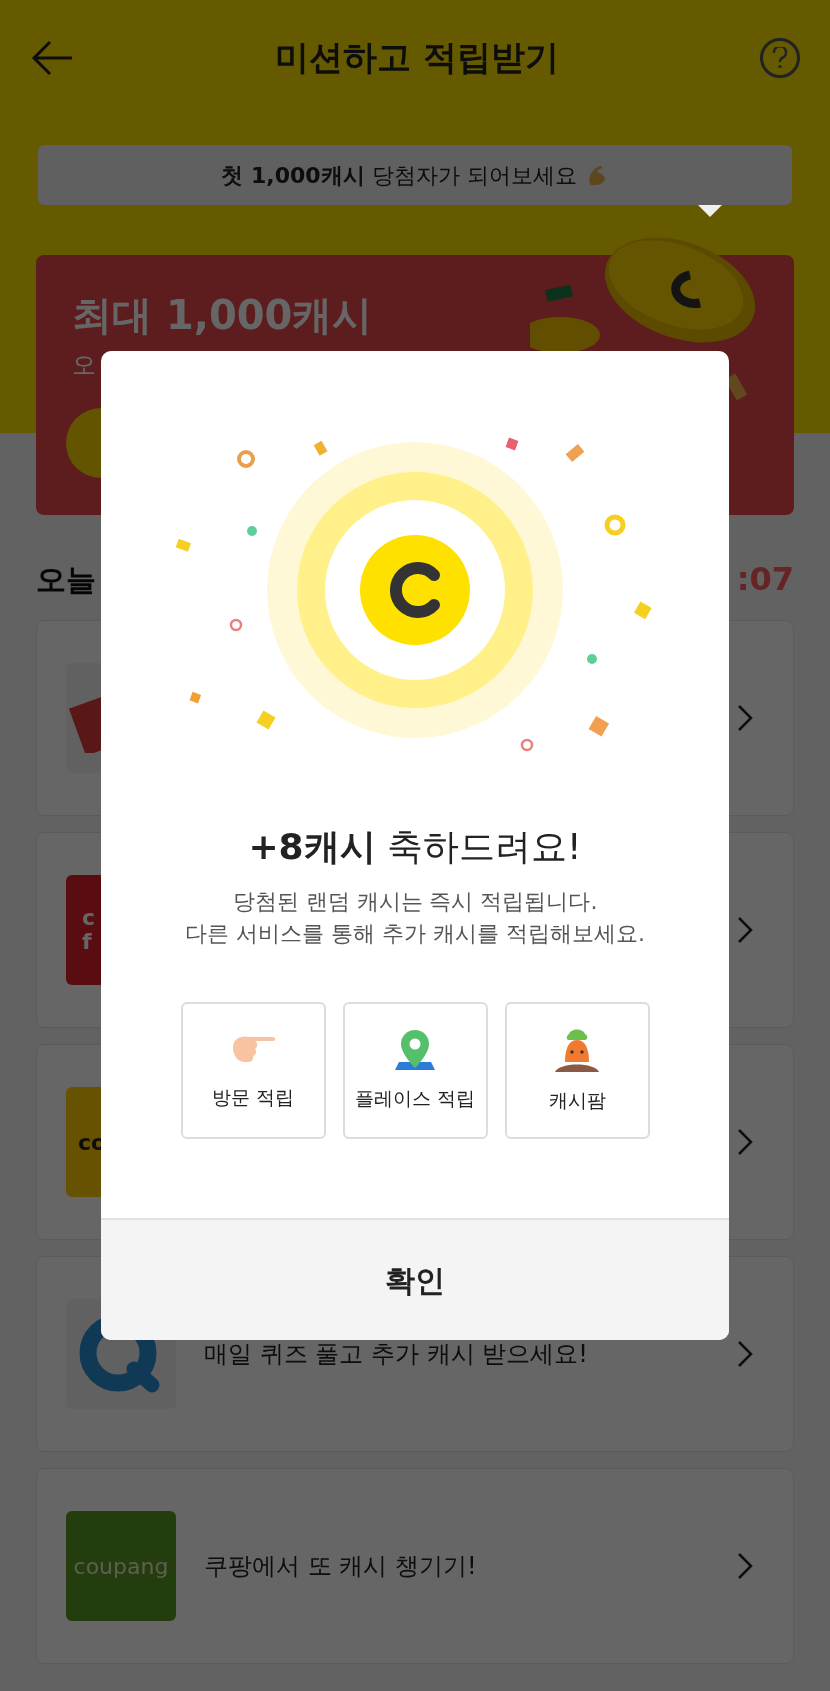 This screenshot has width=830, height=1691. What do you see at coordinates (415, 847) in the screenshot?
I see `dialog-title: +8캐시 축하드려요!` at bounding box center [415, 847].